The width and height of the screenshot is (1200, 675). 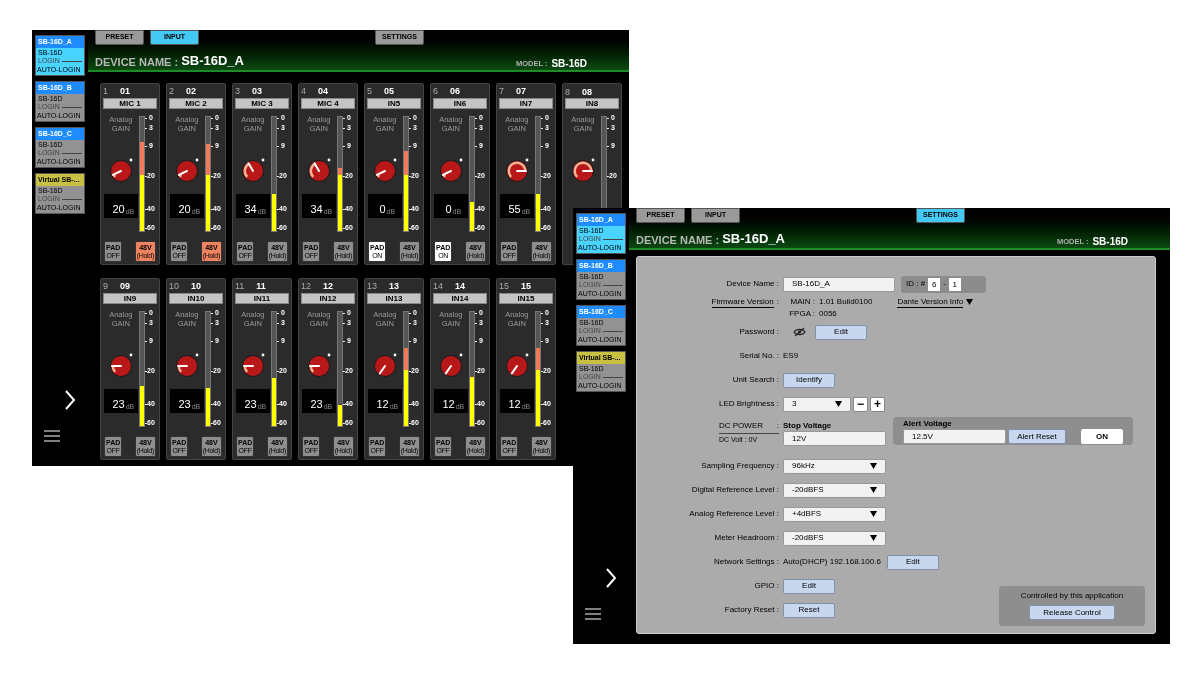 What do you see at coordinates (460, 286) in the screenshot?
I see `channel-code: 14` at bounding box center [460, 286].